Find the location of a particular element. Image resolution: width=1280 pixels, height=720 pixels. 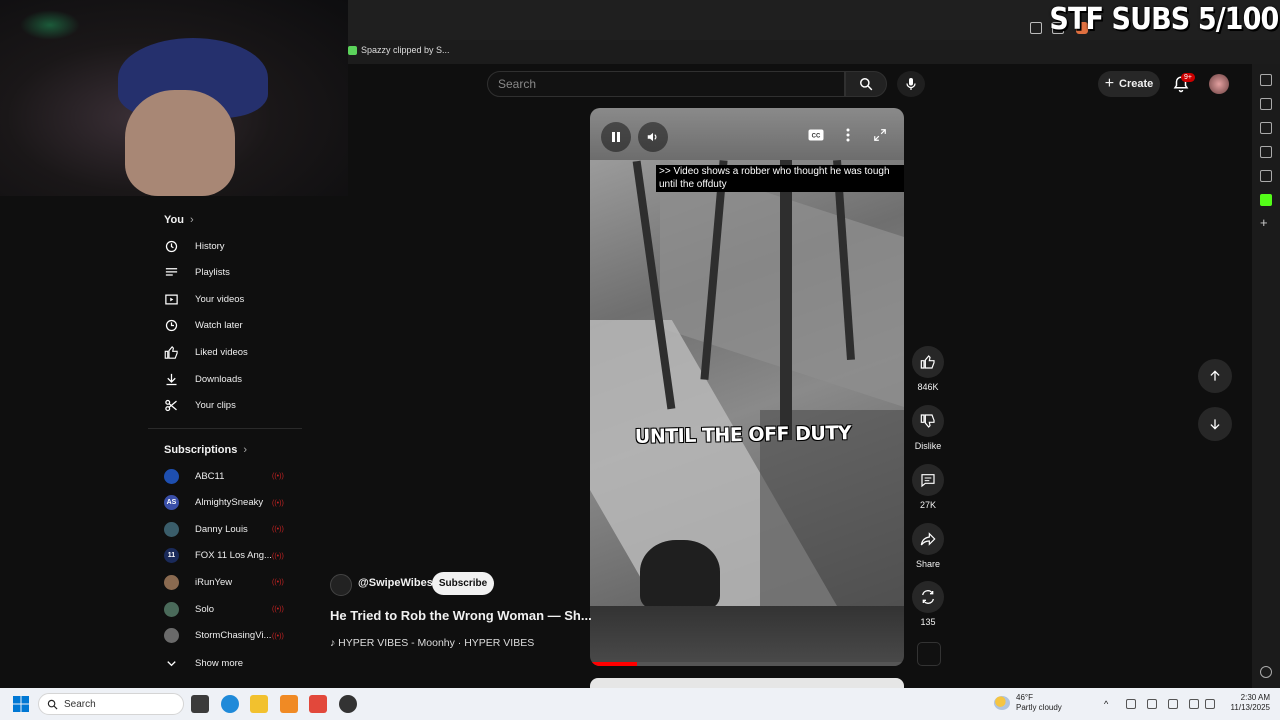

sidebar-item-label: Liked videos is located at coordinates (221, 352).